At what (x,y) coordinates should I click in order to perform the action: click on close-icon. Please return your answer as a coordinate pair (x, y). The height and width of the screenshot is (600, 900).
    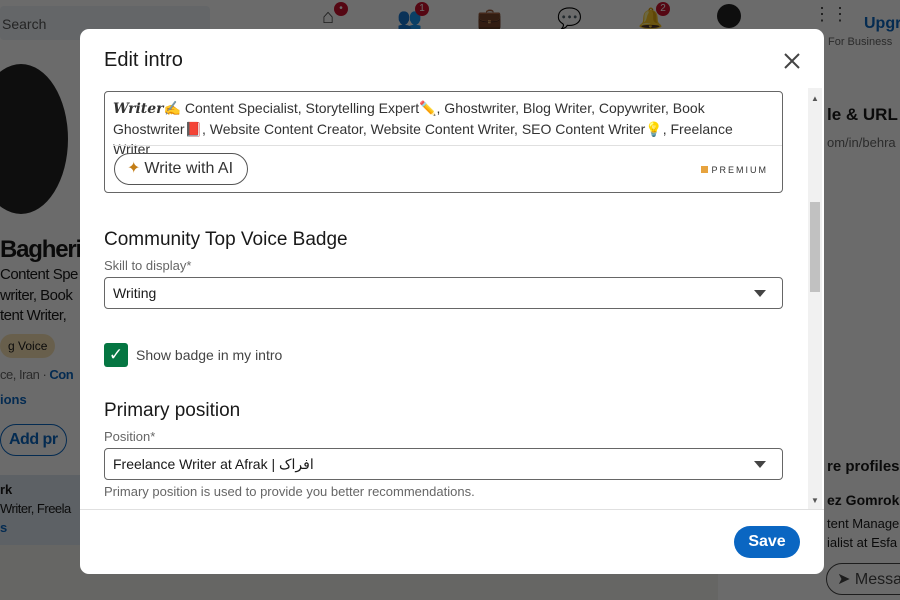
    Looking at the image, I should click on (792, 61).